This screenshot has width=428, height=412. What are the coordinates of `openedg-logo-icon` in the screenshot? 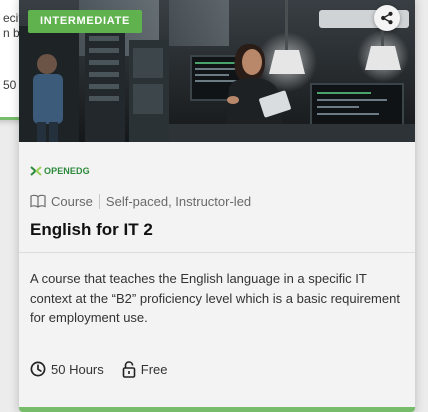 It's located at (36, 171).